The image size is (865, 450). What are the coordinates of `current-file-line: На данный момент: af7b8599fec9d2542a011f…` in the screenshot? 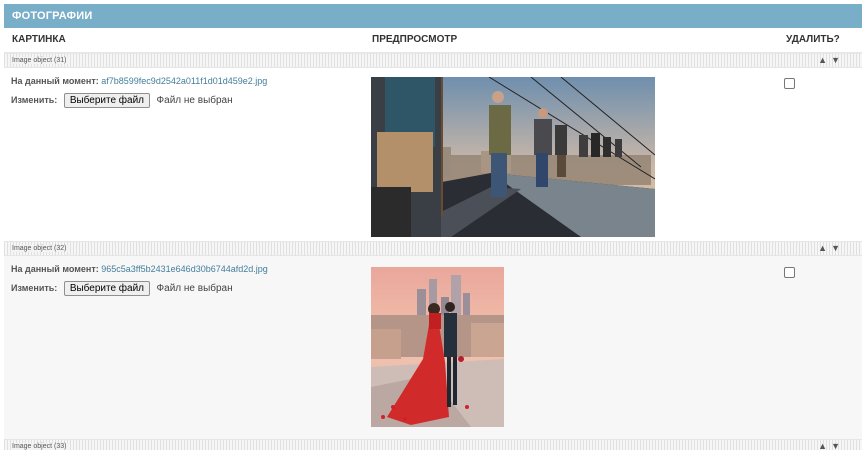 It's located at (139, 81).